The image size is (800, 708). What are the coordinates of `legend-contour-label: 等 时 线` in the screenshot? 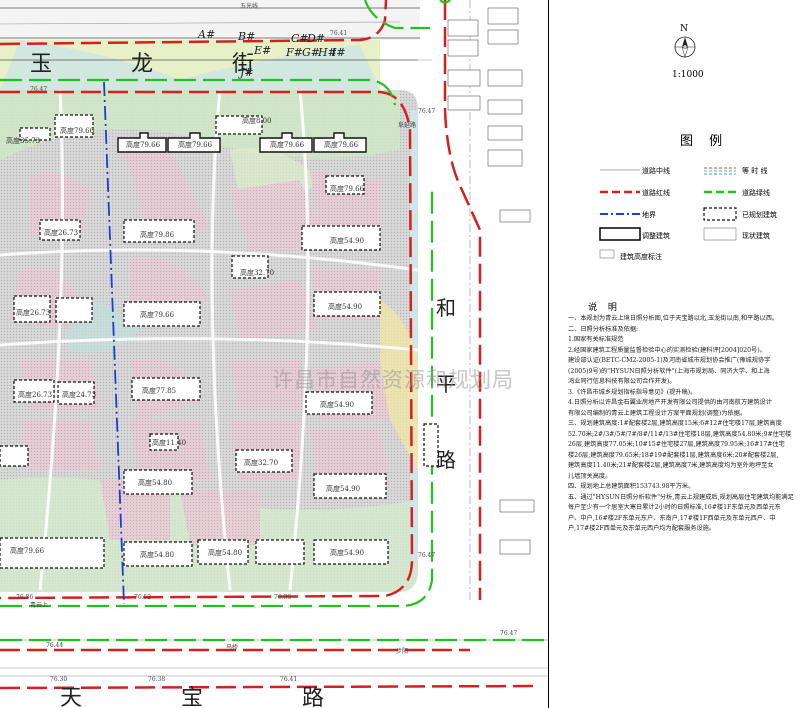 It's located at (755, 171).